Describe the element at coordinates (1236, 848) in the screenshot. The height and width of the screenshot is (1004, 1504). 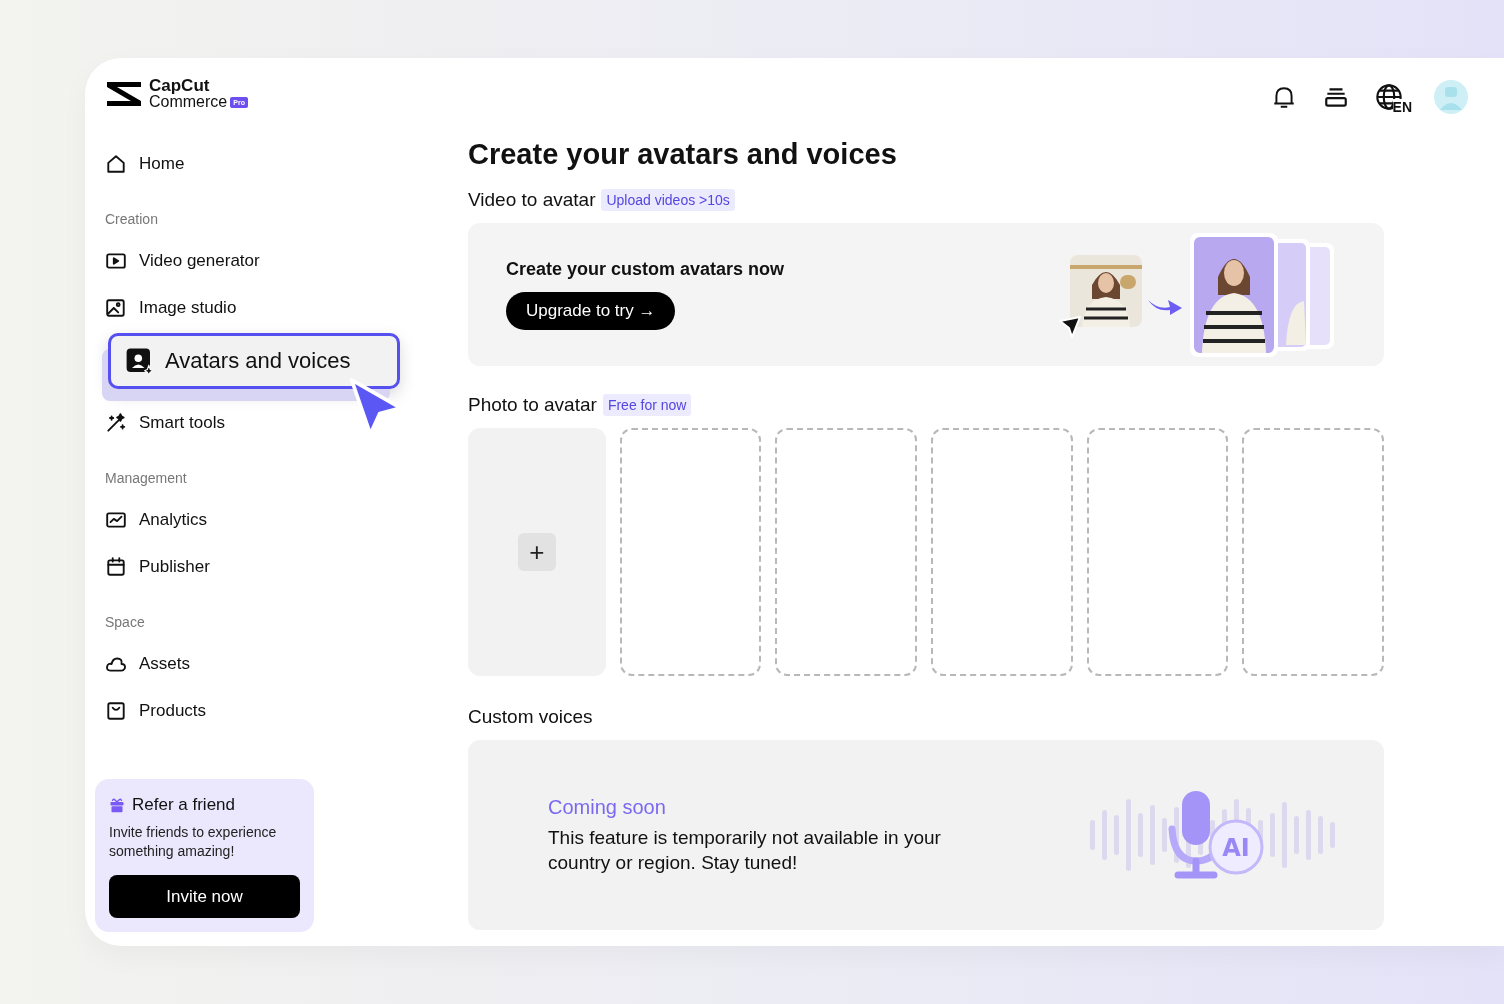
I see `ai-label: AI` at that location.